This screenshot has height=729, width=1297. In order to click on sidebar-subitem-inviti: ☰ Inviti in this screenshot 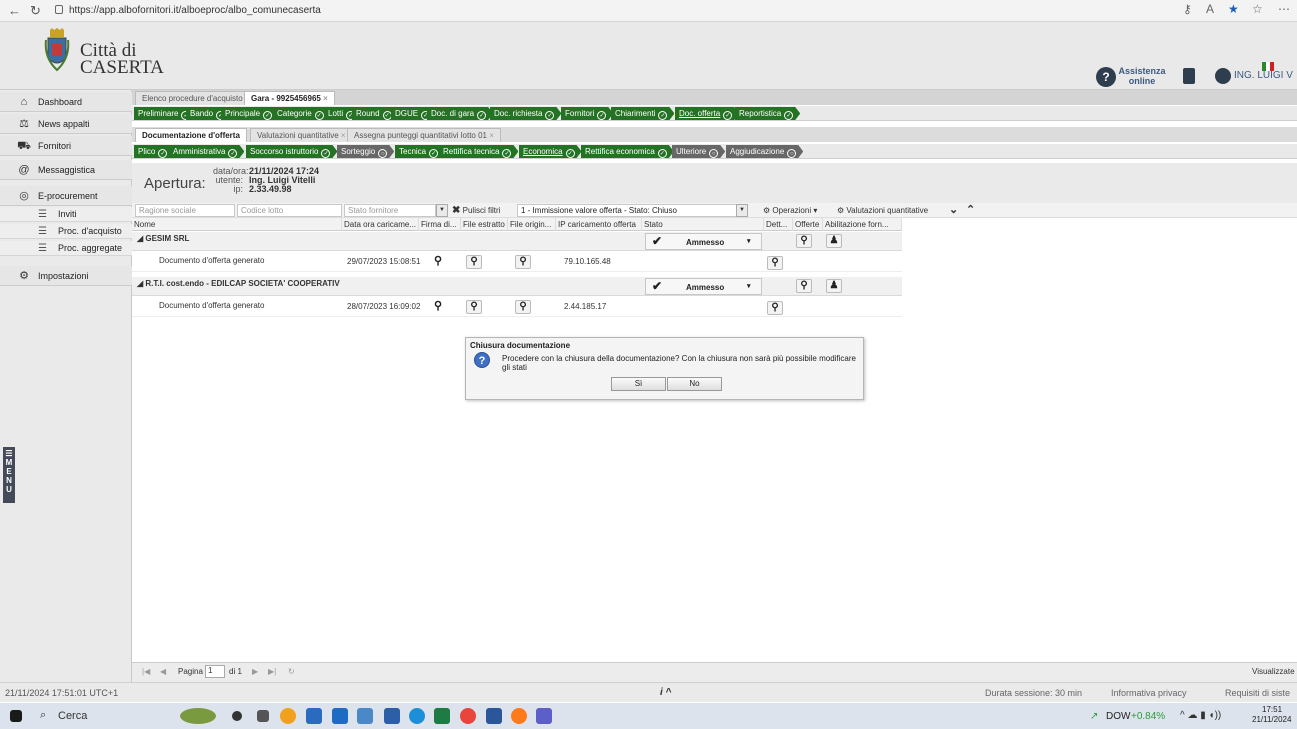, I will do `click(66, 214)`.